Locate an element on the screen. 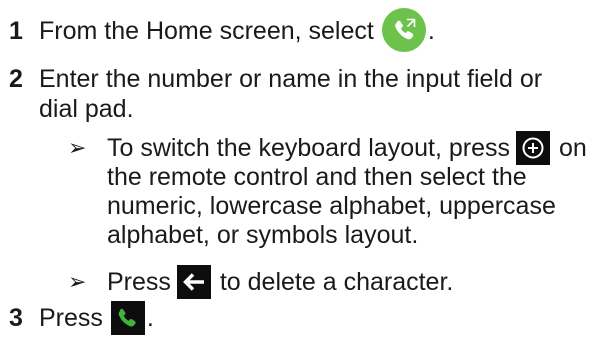  step-text: From the Home screen, select . is located at coordinates (237, 30).